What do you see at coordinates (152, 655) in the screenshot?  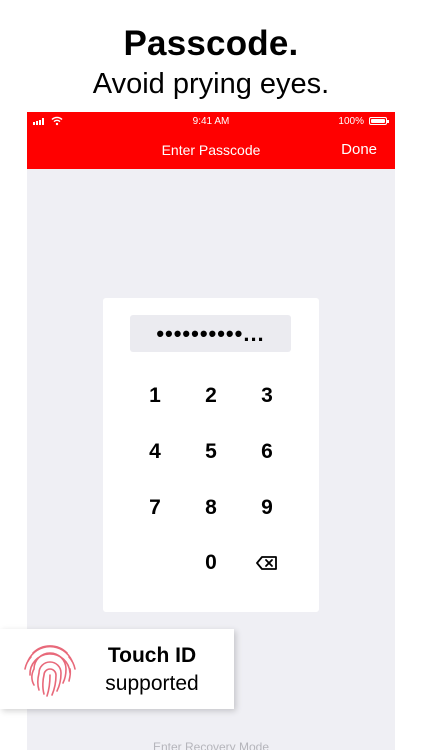 I see `touch-id-title: Touch ID` at bounding box center [152, 655].